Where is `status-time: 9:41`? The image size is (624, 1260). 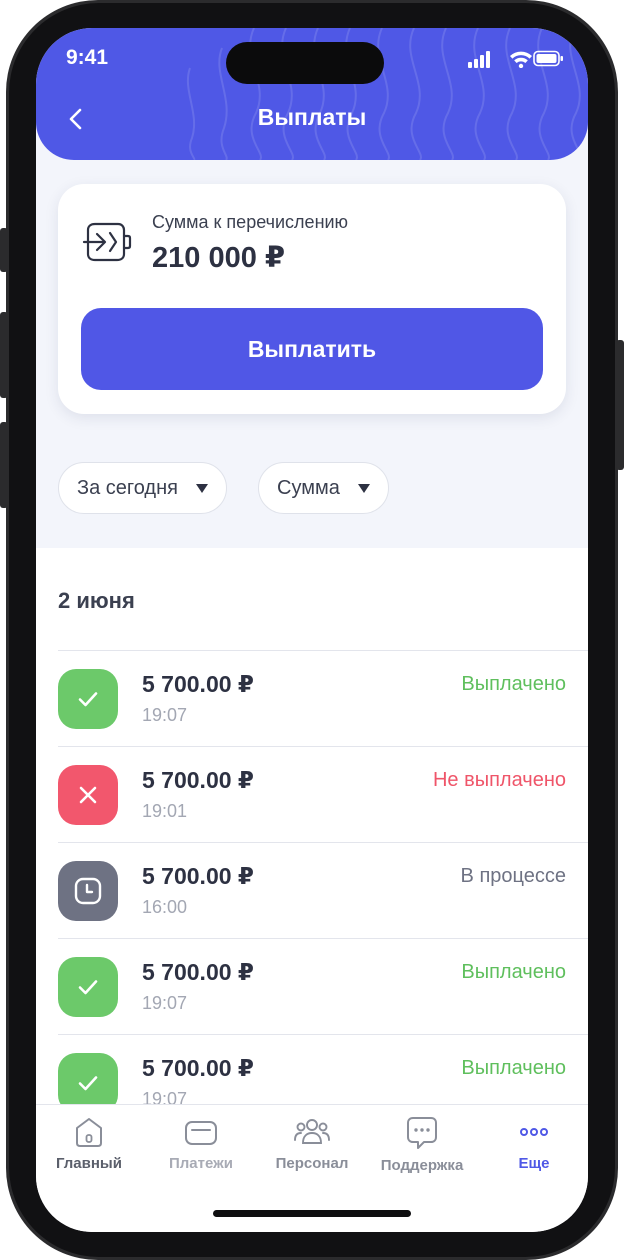 status-time: 9:41 is located at coordinates (87, 57).